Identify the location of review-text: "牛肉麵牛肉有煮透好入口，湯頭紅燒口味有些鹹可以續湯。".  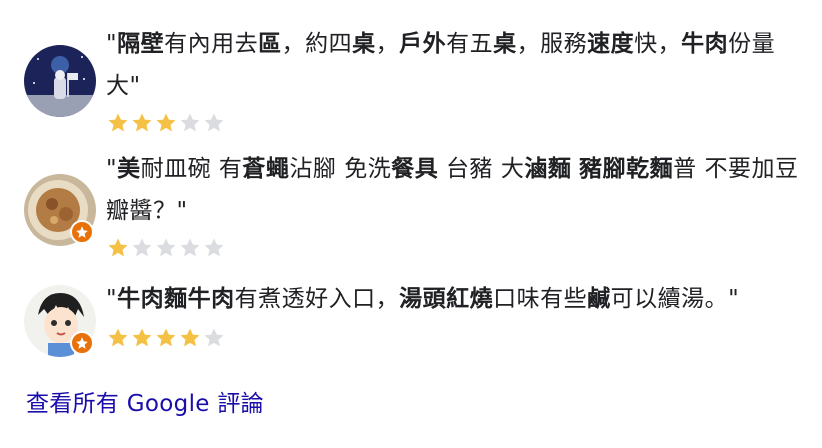
(456, 299).